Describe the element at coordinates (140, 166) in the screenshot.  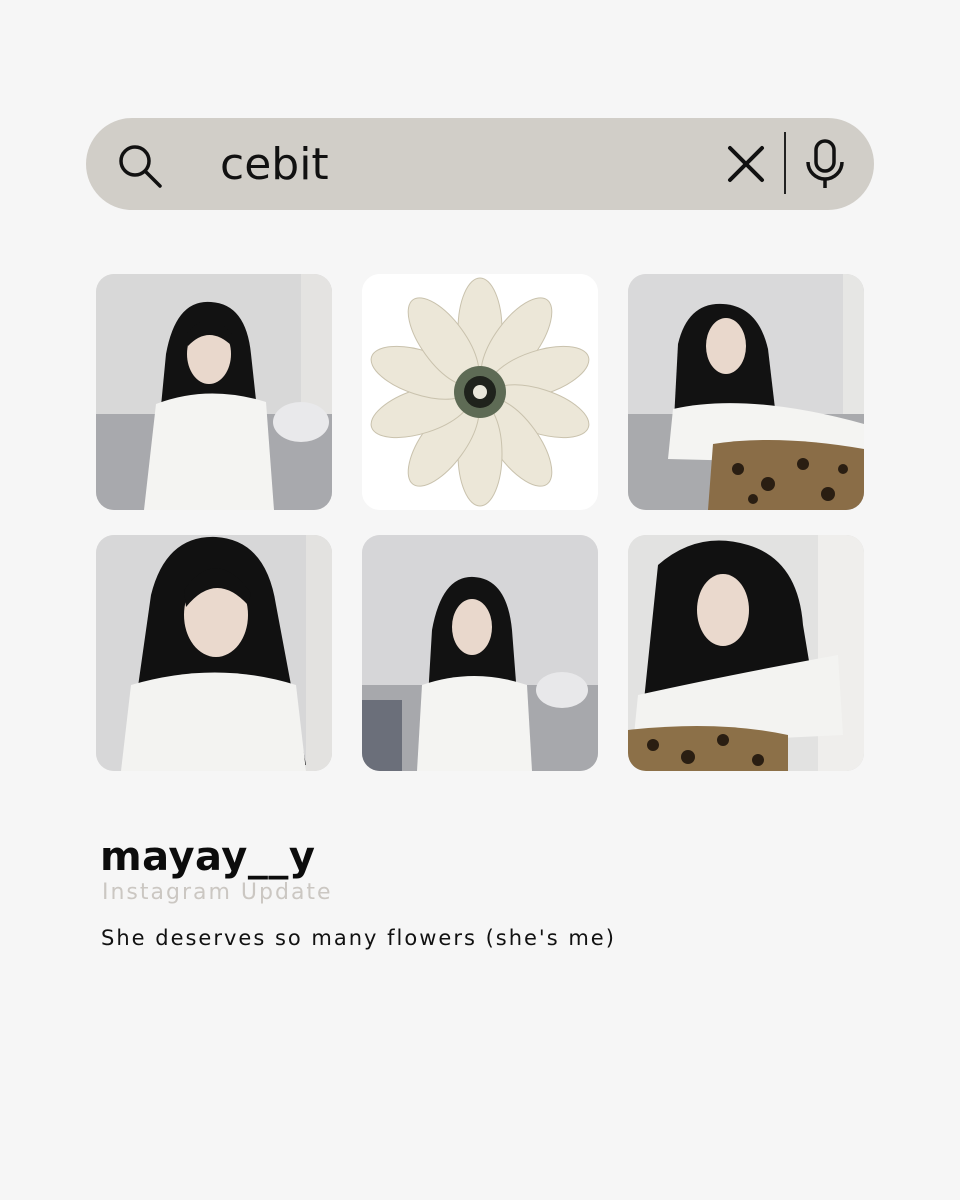
I see `search-icon` at that location.